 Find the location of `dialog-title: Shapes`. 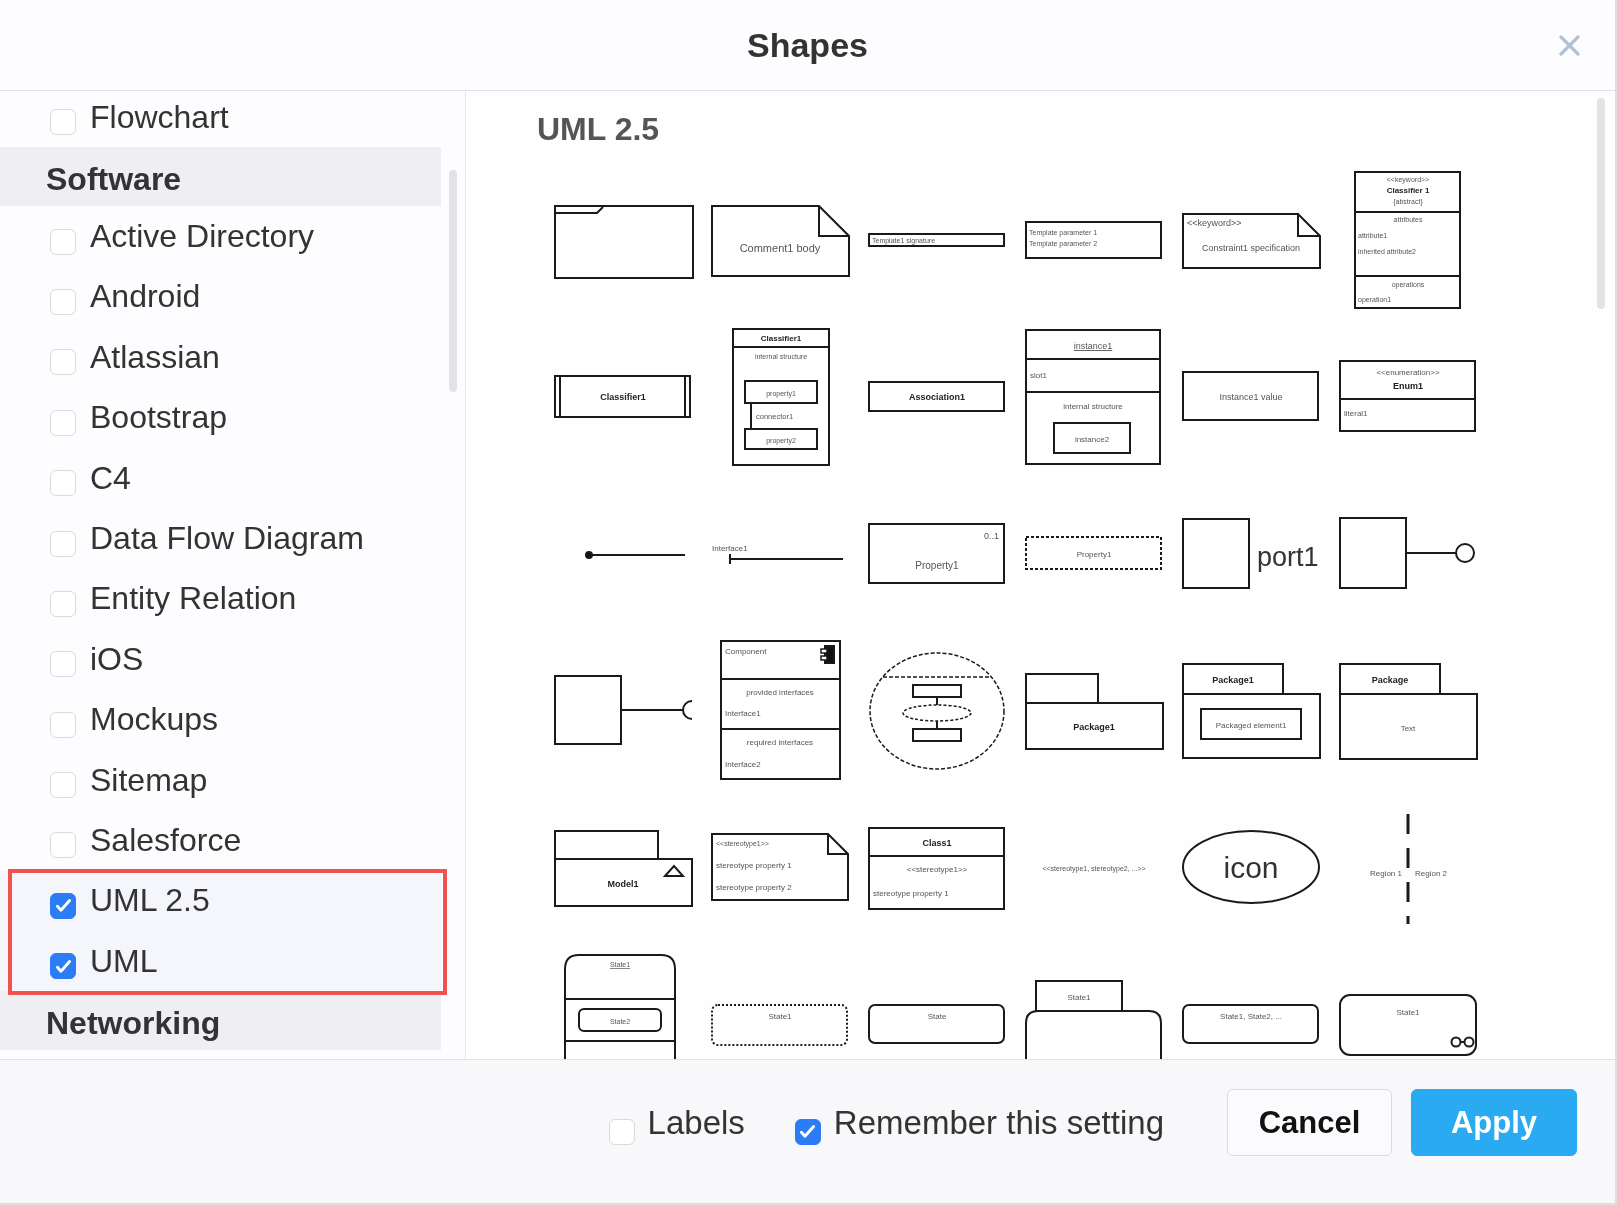

dialog-title: Shapes is located at coordinates (807, 45).